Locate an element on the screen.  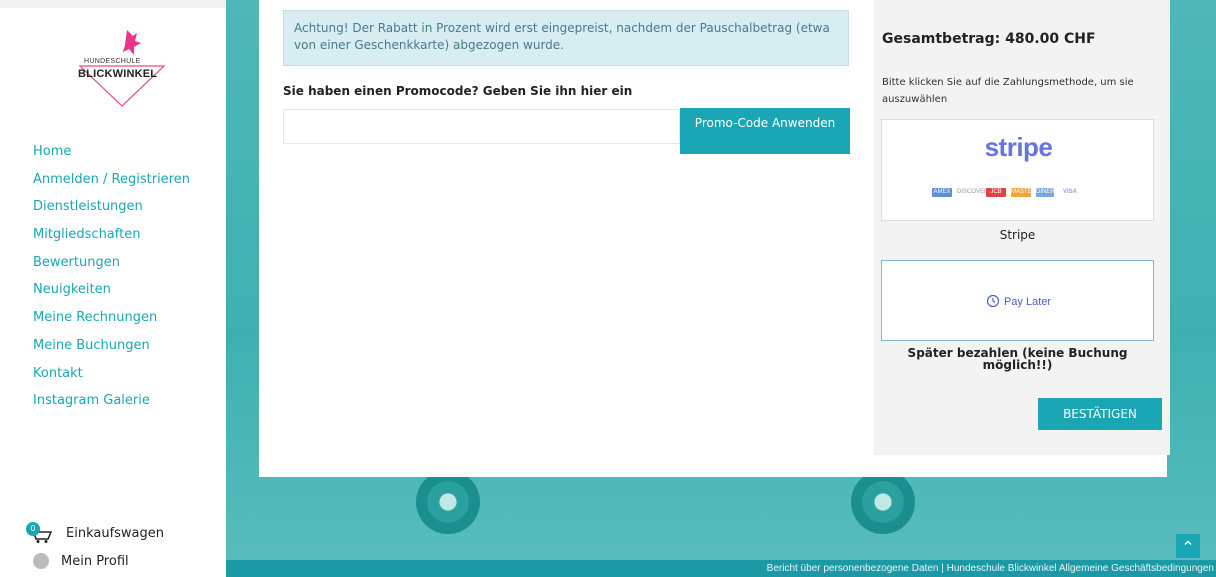
nav-instagram: Instagram Galerie is located at coordinates (111, 405).